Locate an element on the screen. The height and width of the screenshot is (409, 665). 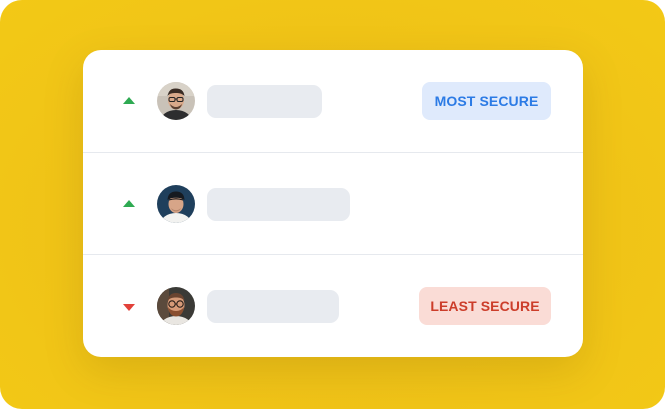
man-with-glasses-avatar is located at coordinates (176, 101).